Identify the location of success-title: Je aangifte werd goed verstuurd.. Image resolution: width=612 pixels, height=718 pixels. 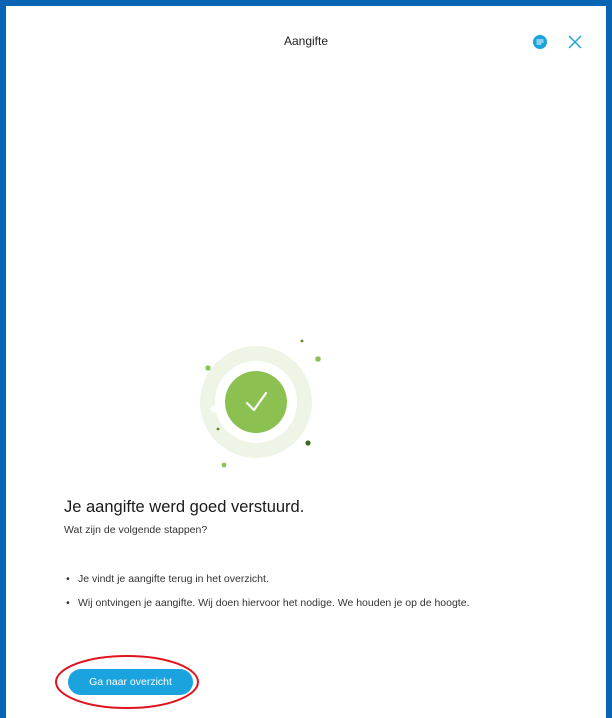
(184, 507).